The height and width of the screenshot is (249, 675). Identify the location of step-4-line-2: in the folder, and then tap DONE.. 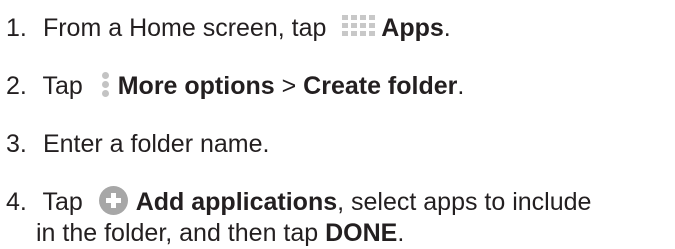
(220, 233).